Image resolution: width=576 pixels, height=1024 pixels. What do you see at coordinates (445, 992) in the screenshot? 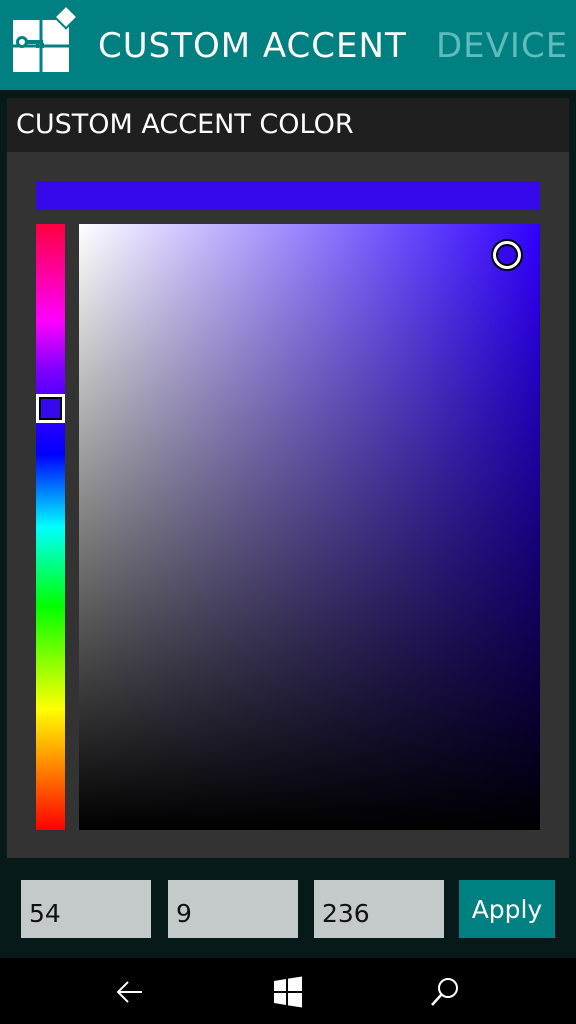
I see `search-icon` at bounding box center [445, 992].